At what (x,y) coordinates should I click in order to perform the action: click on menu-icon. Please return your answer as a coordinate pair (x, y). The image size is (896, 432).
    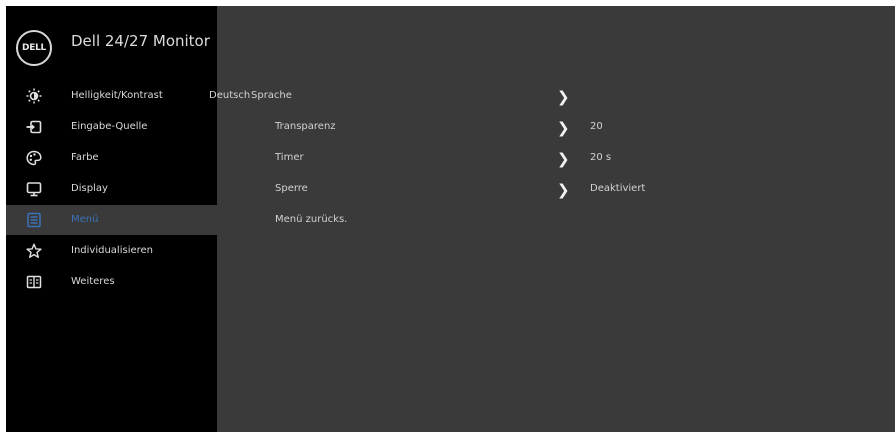
    Looking at the image, I should click on (34, 220).